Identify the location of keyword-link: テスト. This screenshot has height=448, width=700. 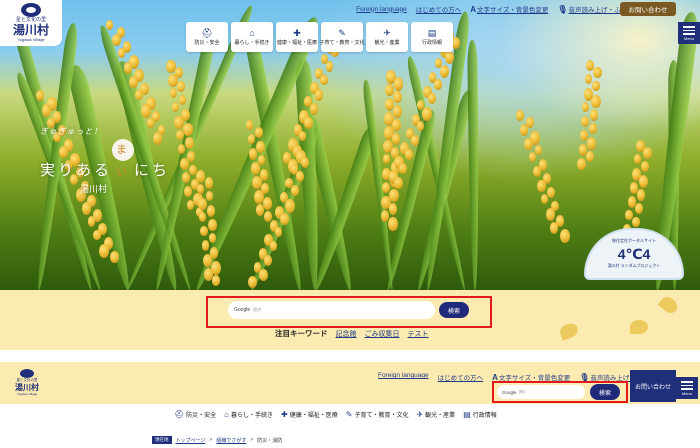
(418, 334).